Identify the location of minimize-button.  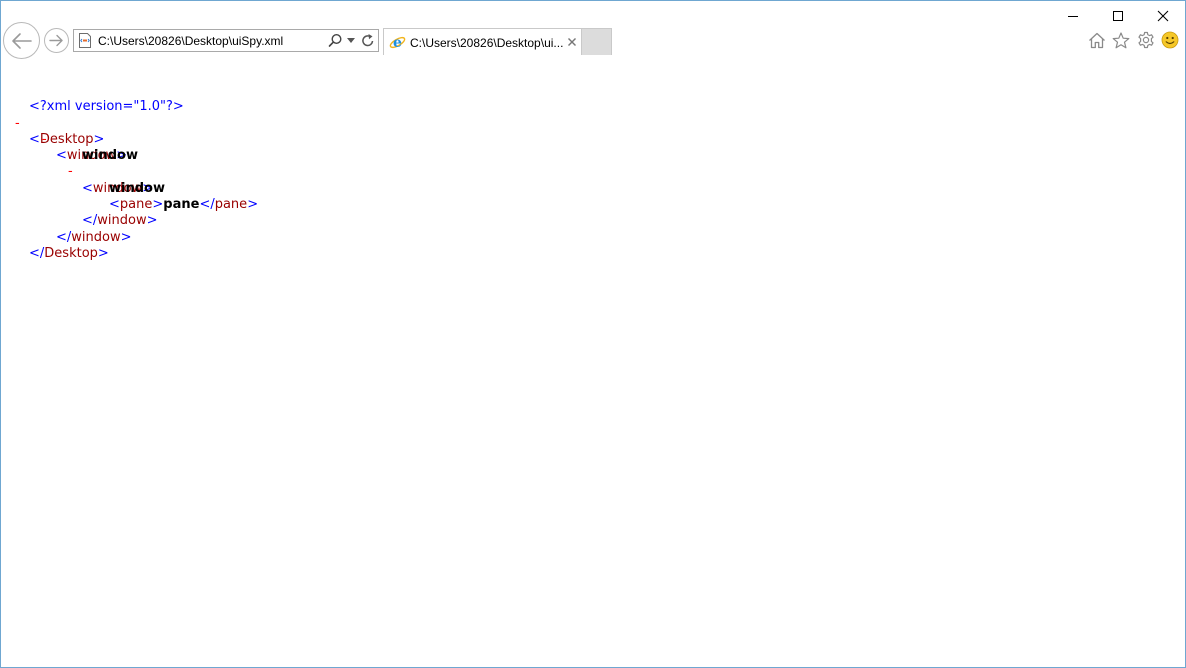
(1072, 15).